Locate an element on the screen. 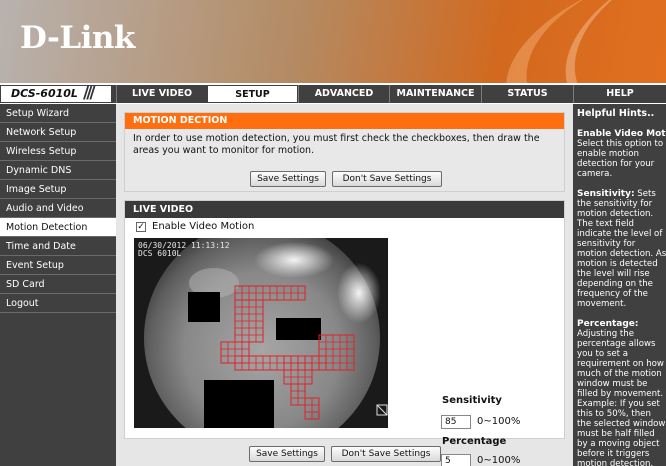 The image size is (666, 466). dlink-logo: D-Link is located at coordinates (77, 38).